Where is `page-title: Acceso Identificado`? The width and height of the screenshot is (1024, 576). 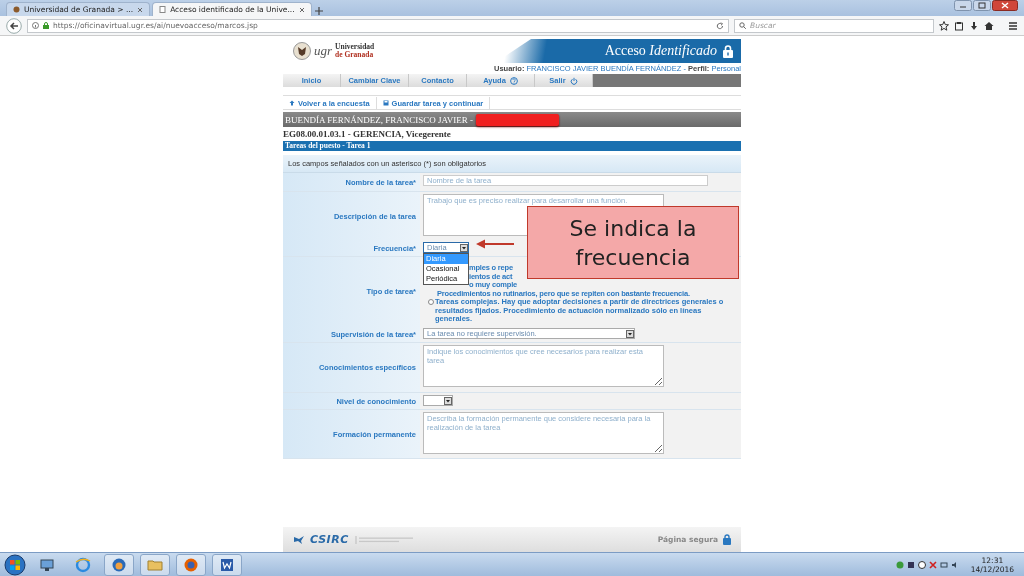 page-title: Acceso Identificado is located at coordinates (660, 51).